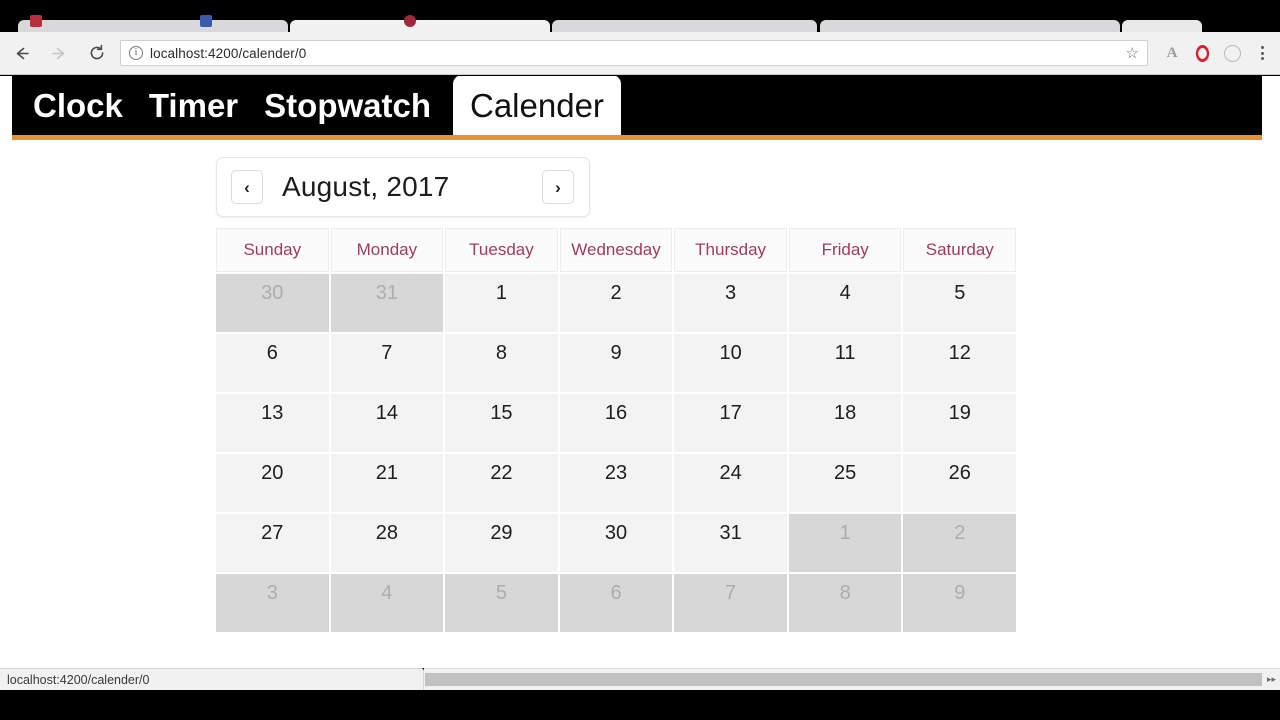  I want to click on calendar-day-cell: 17, so click(730, 423).